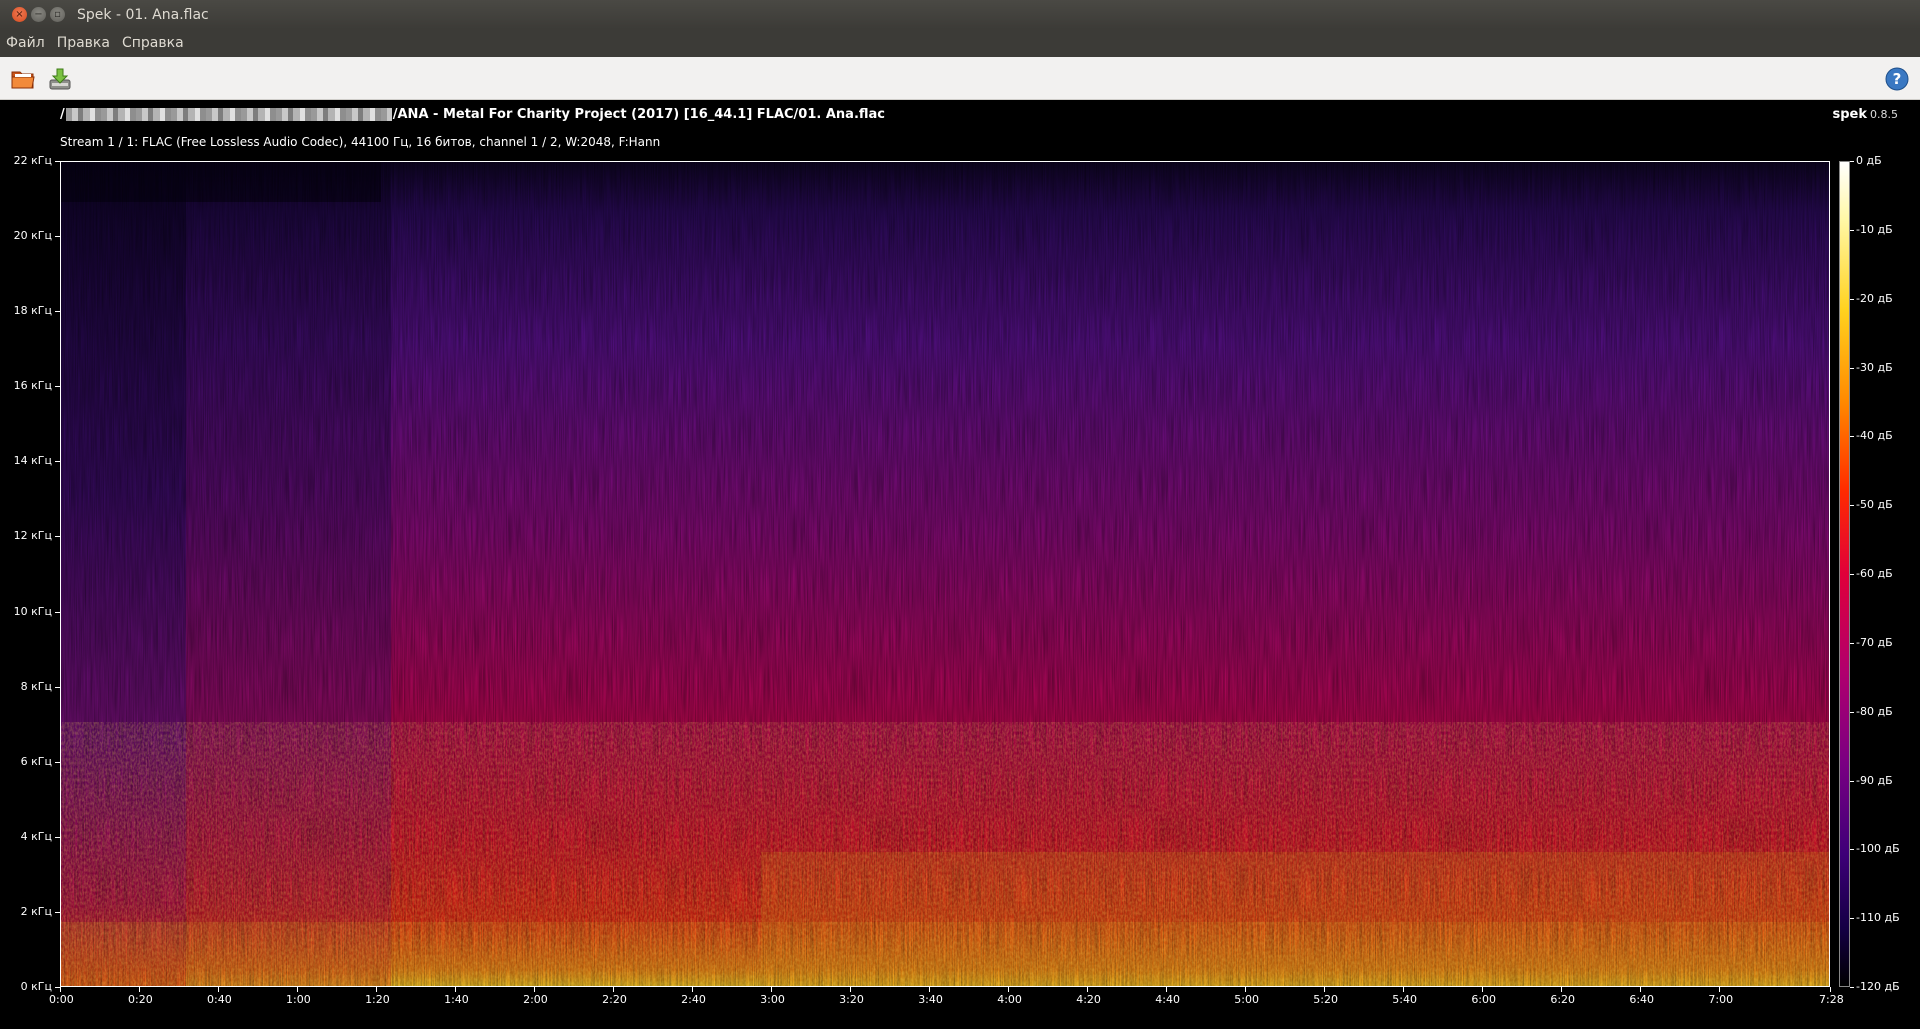 The width and height of the screenshot is (1920, 1029). What do you see at coordinates (19, 14) in the screenshot?
I see `close-window-button: ×` at bounding box center [19, 14].